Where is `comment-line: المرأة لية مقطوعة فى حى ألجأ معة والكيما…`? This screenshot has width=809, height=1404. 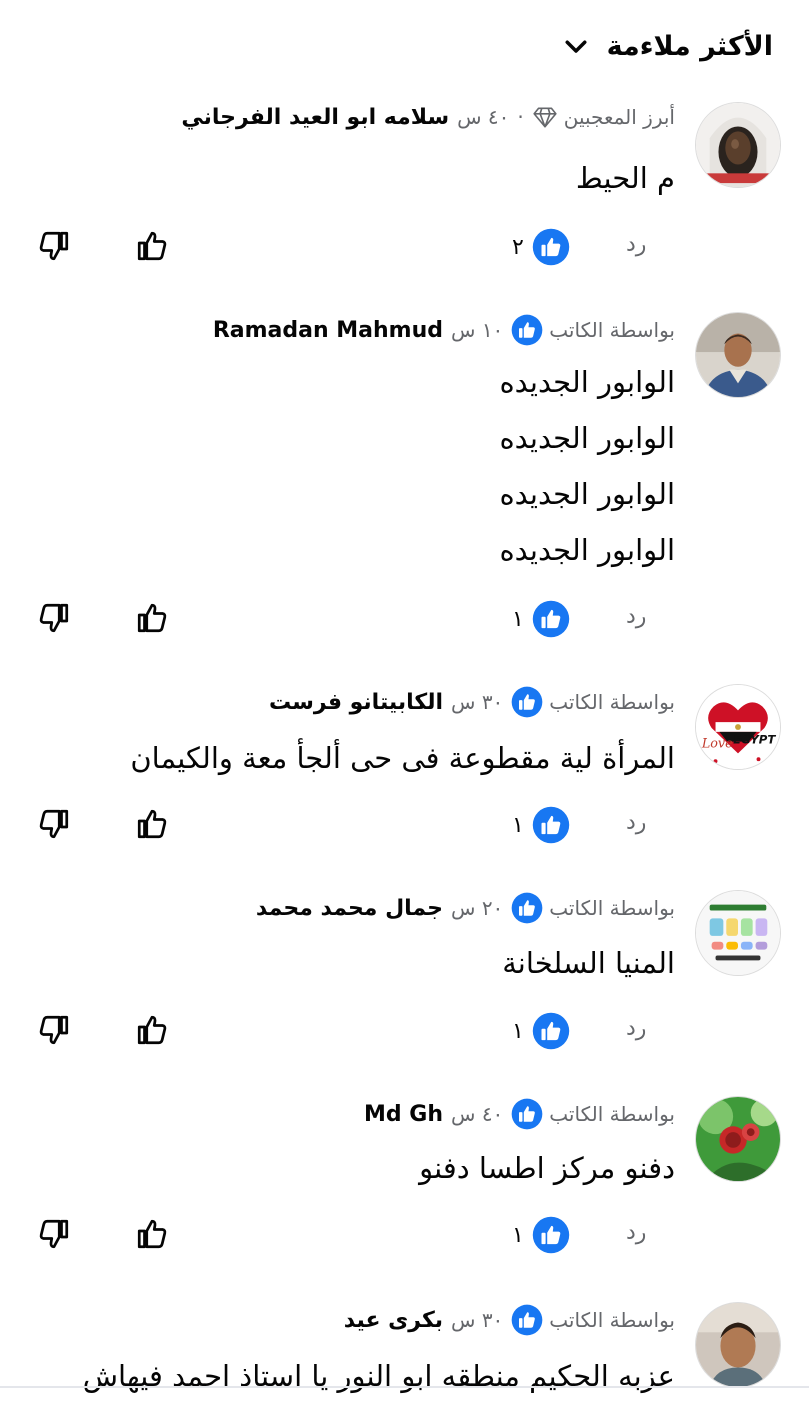 comment-line: المرأة لية مقطوعة فى حى ألجأ معة والكيما… is located at coordinates (402, 758).